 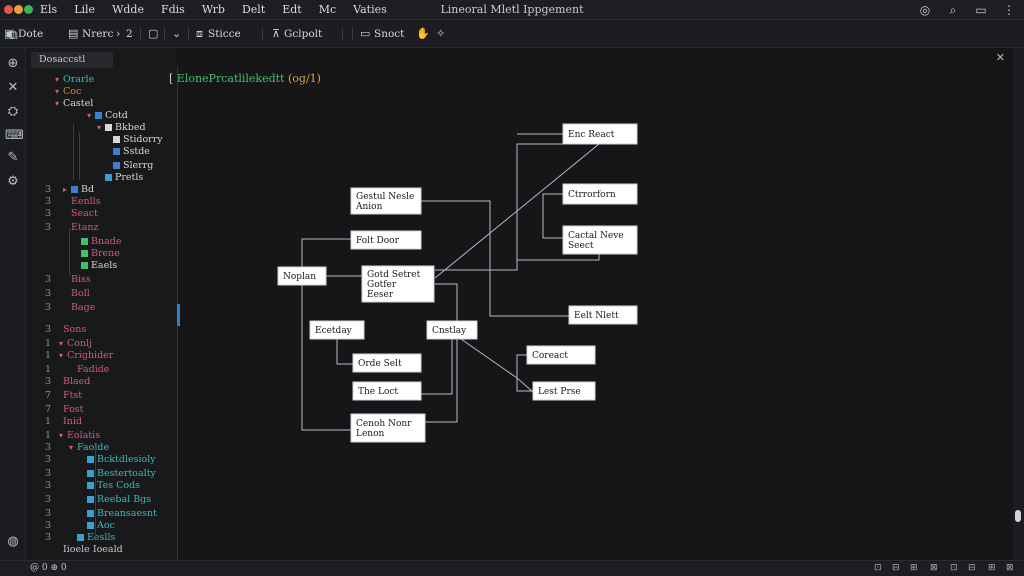 What do you see at coordinates (73, 33) in the screenshot?
I see `document-icon: ▤` at bounding box center [73, 33].